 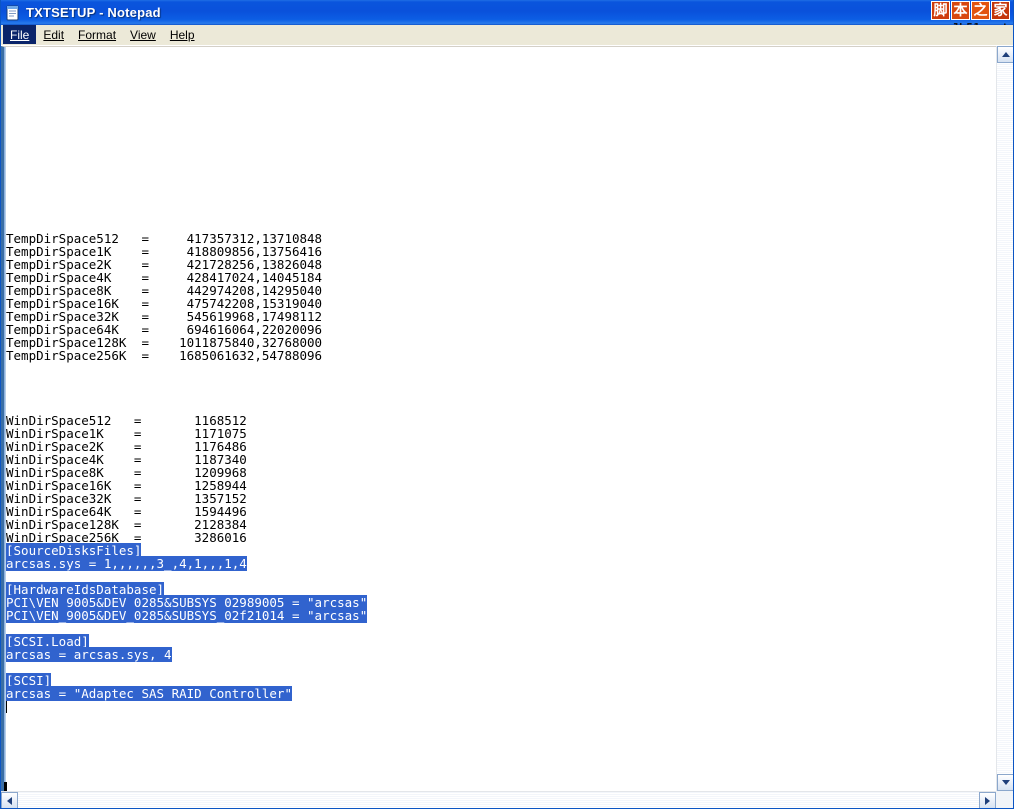 I want to click on menu-format: Format, so click(x=97, y=34).